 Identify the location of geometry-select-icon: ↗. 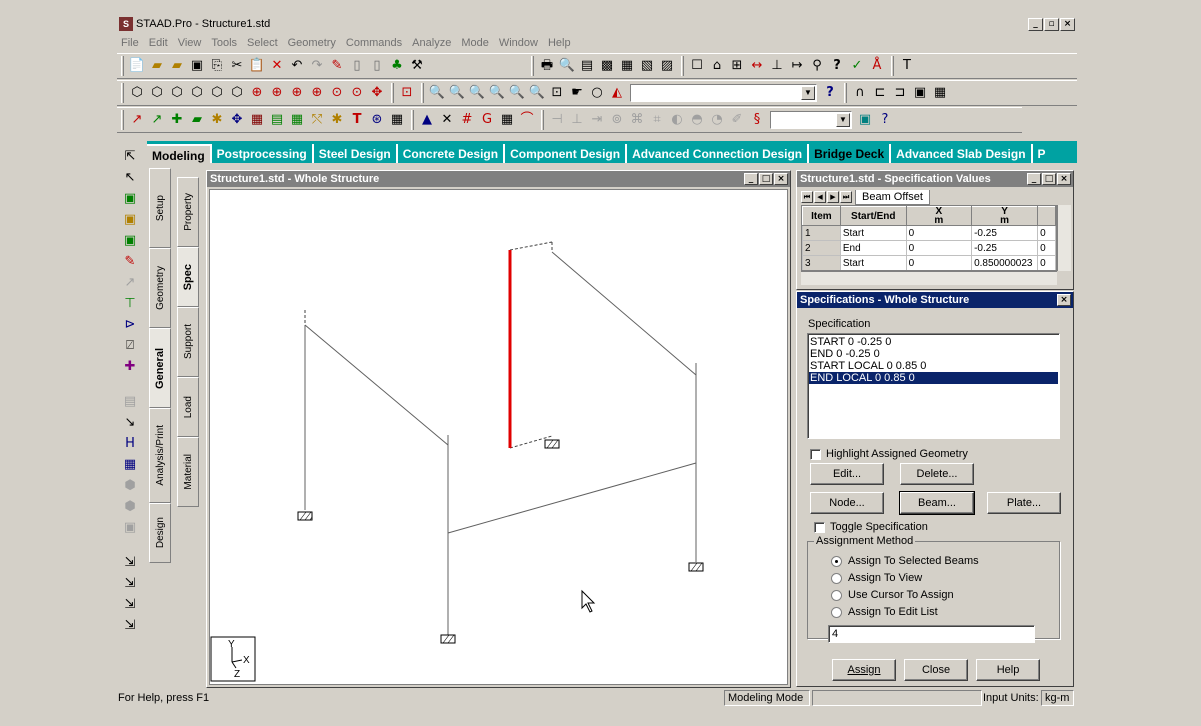
(130, 283).